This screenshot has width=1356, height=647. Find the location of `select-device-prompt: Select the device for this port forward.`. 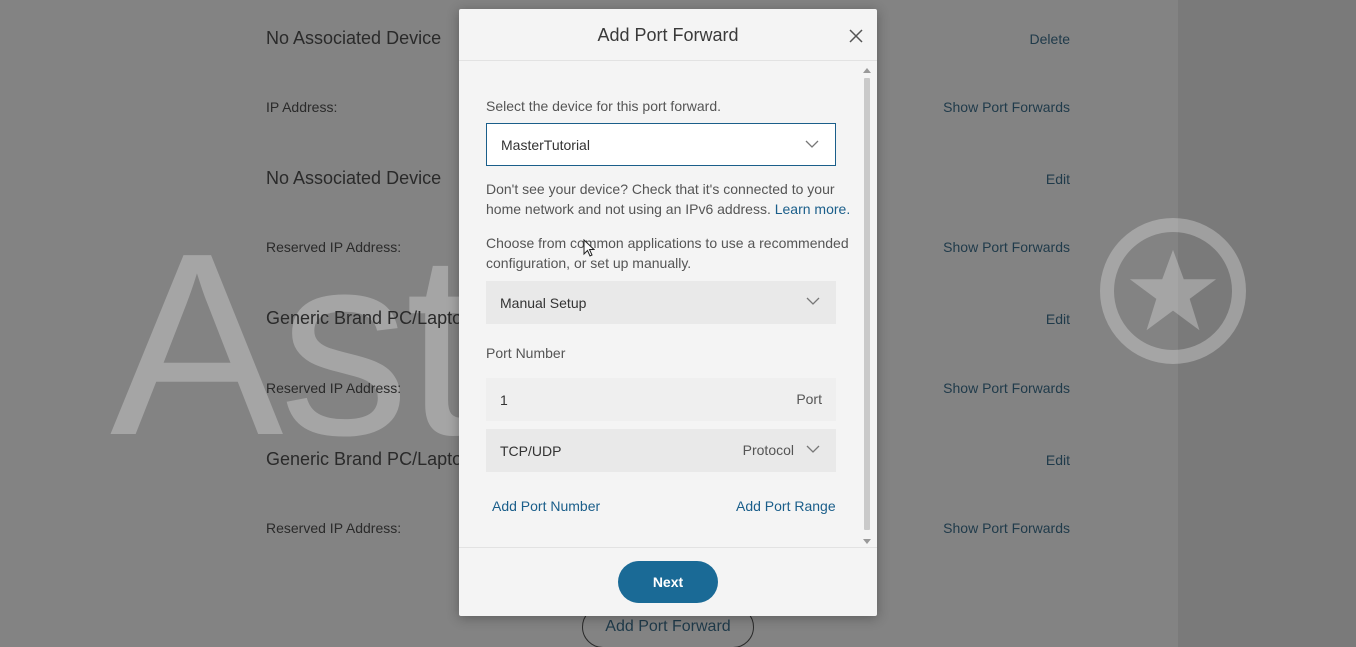

select-device-prompt: Select the device for this port forward. is located at coordinates (603, 106).